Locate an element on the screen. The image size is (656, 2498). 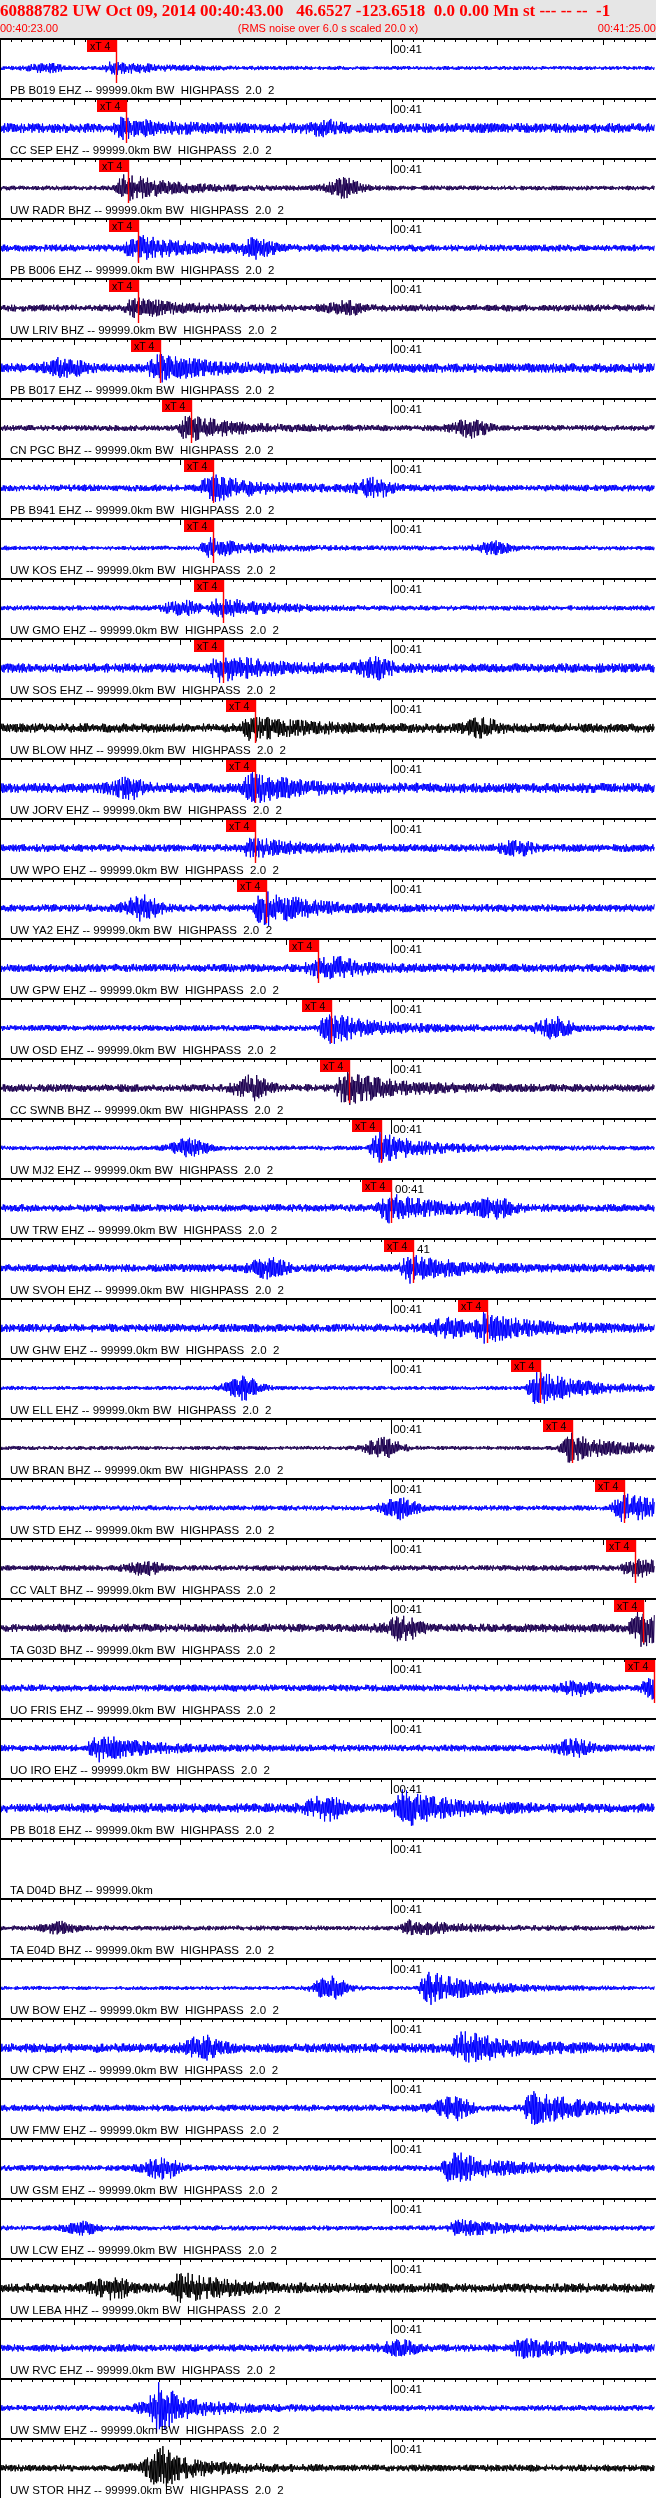
trace-label: UW JORV EHZ -- 99999.0km BW HIGHPASS 2.0 2 is located at coordinates (146, 810).